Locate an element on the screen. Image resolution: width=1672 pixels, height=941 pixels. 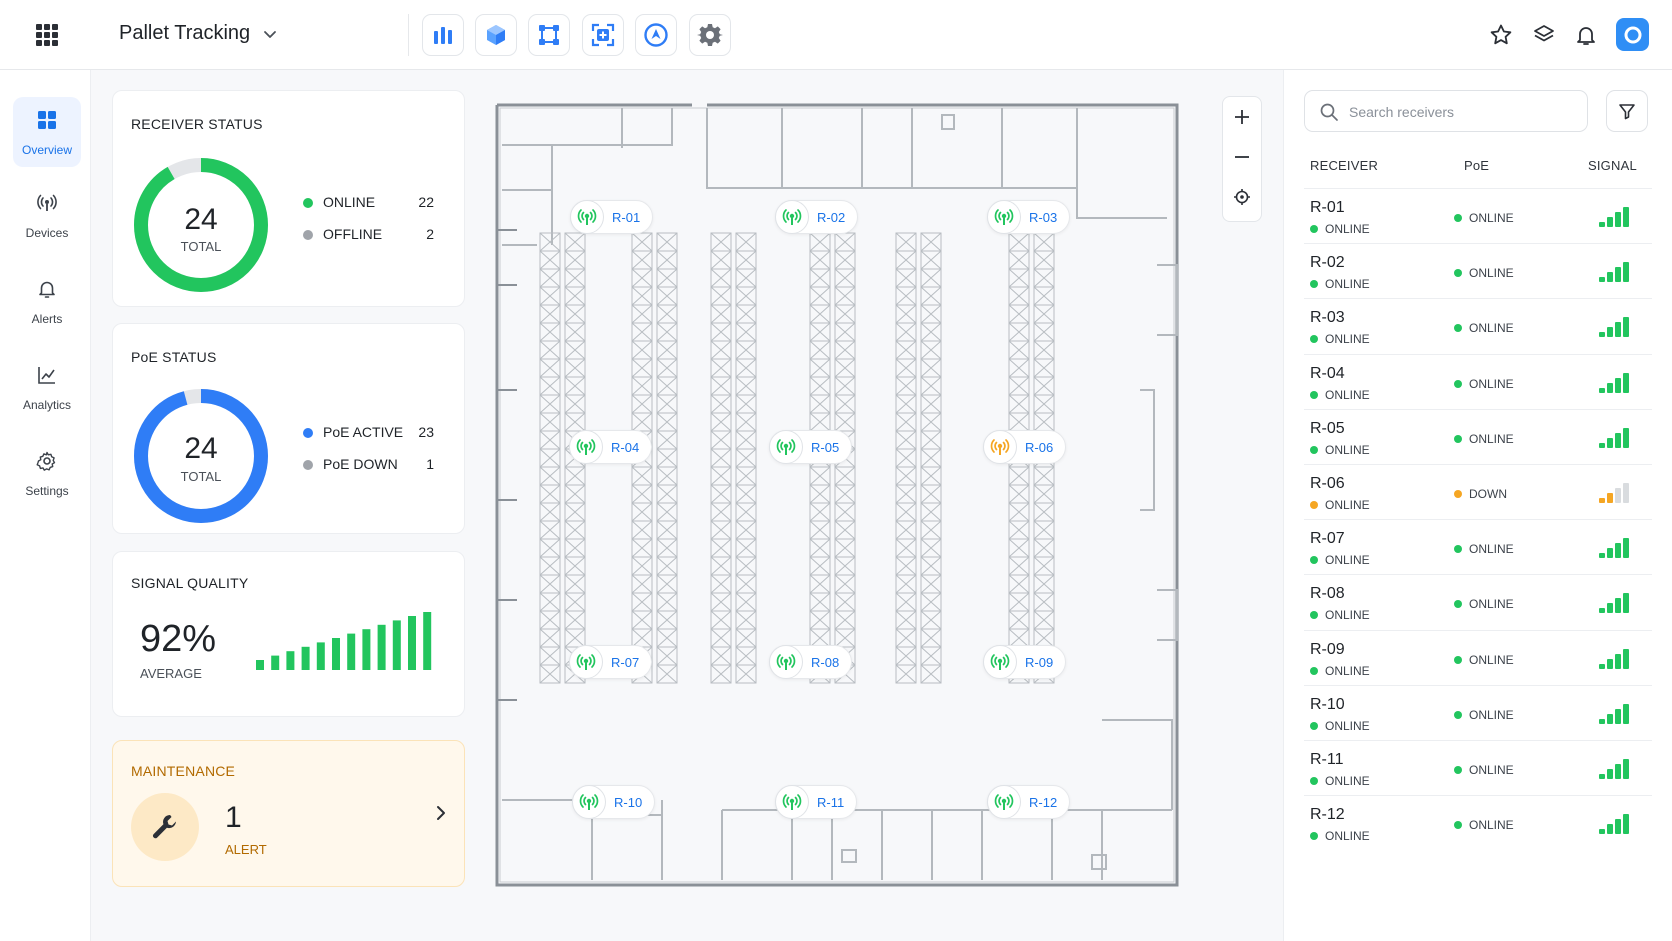
app-title: Pallet Tracking is located at coordinates (184, 33).